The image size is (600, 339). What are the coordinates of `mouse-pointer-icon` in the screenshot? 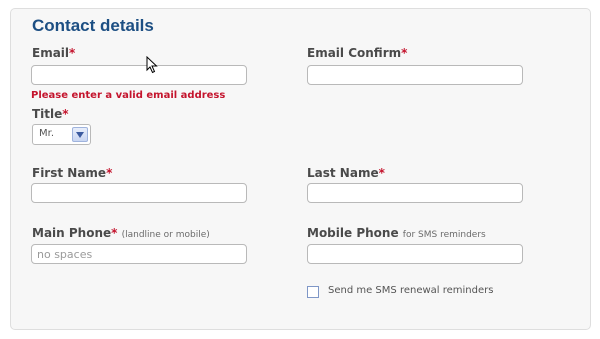 It's located at (152, 66).